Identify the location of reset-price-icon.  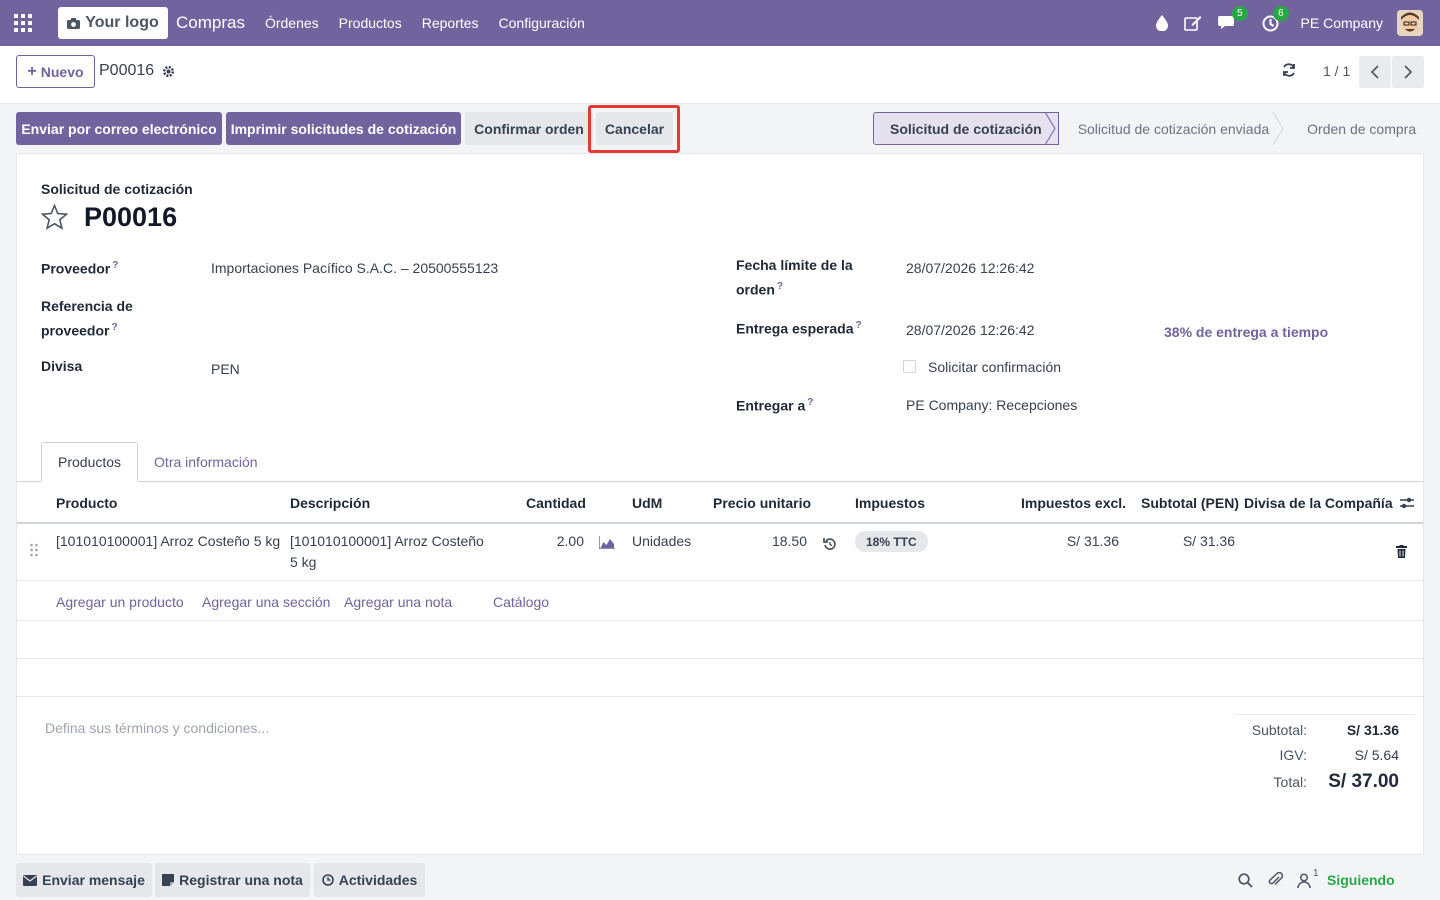
(830, 544).